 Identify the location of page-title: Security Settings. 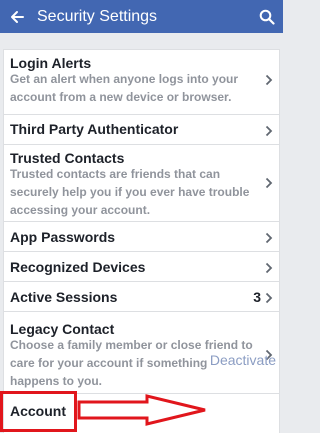
(97, 16).